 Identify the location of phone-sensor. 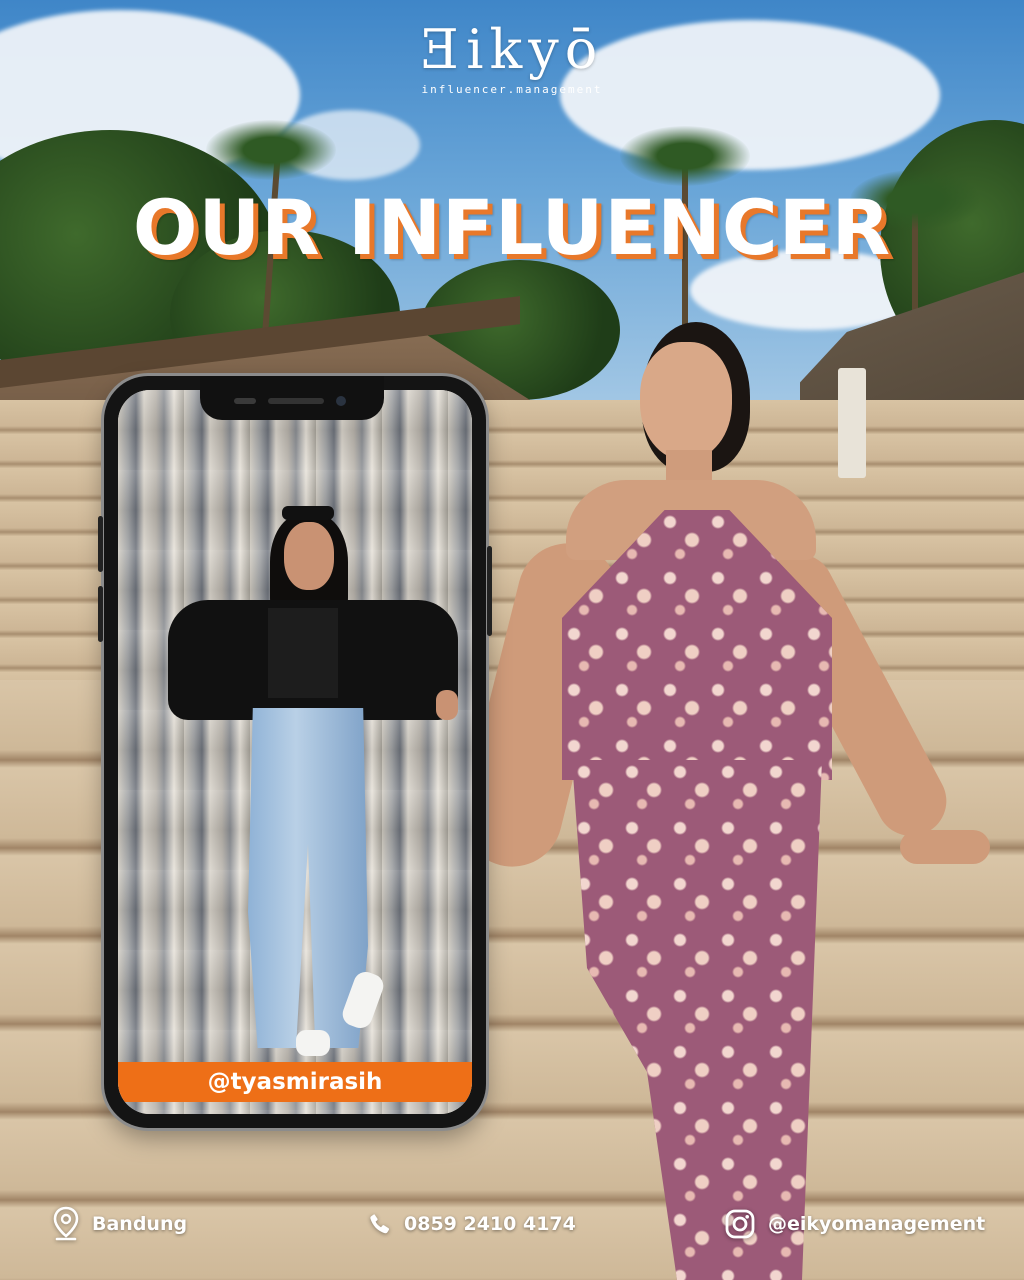
(245, 401).